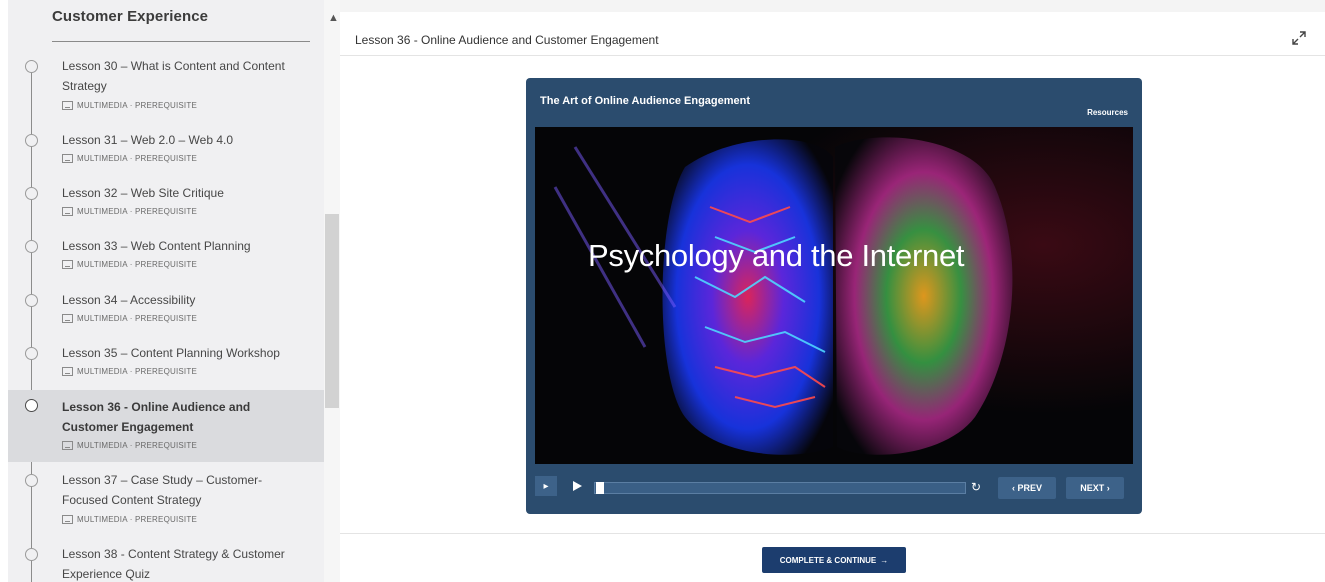 The width and height of the screenshot is (1325, 582). What do you see at coordinates (834, 560) in the screenshot?
I see `complete-continue-button: COMPLETE & CONTINUE →` at bounding box center [834, 560].